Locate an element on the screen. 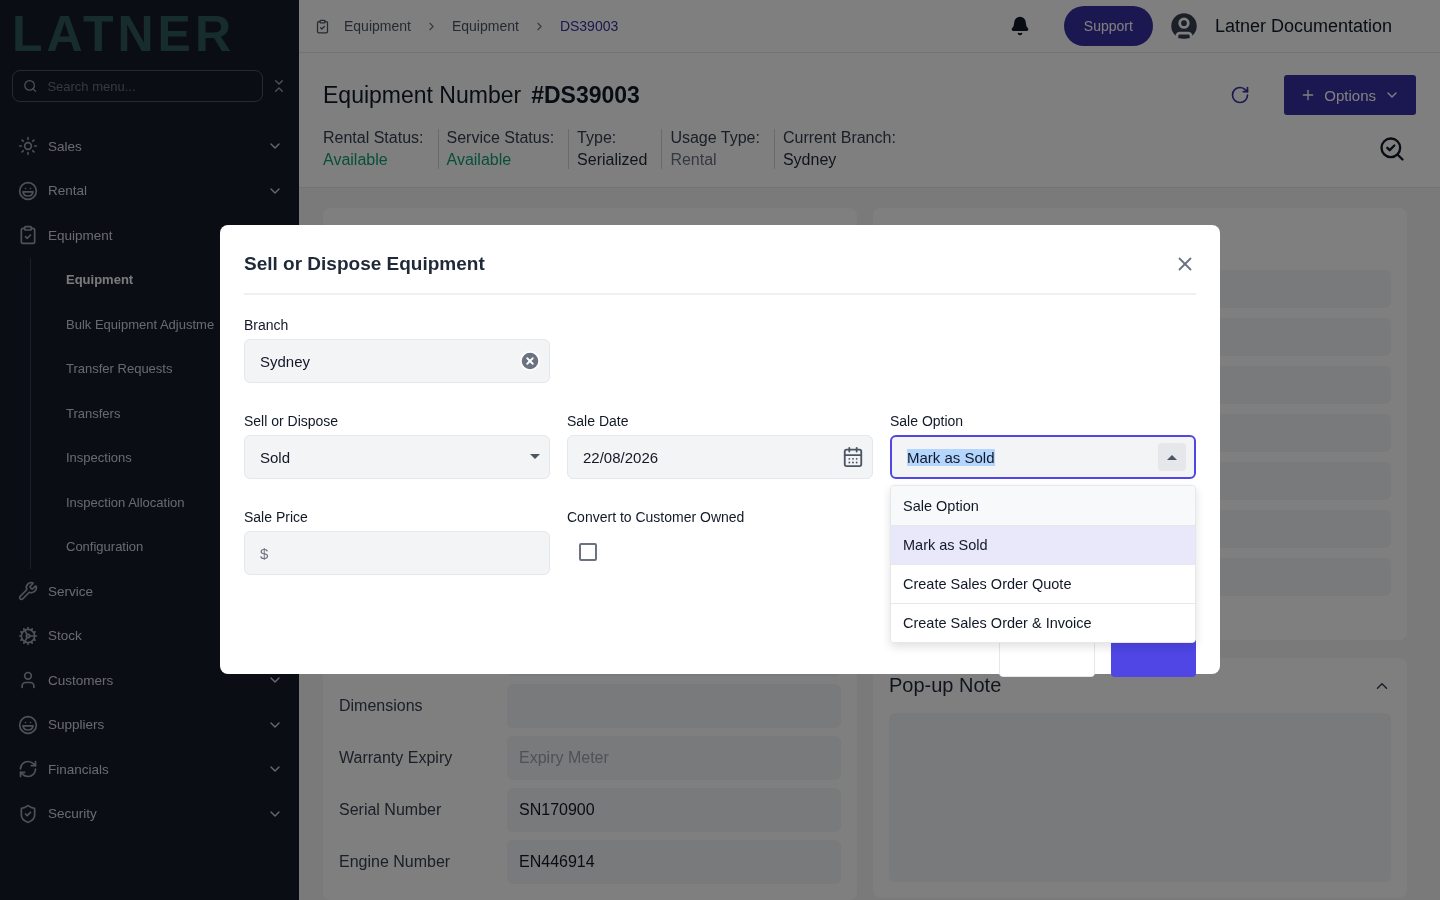  sidebar-item: Security is located at coordinates (149, 813).